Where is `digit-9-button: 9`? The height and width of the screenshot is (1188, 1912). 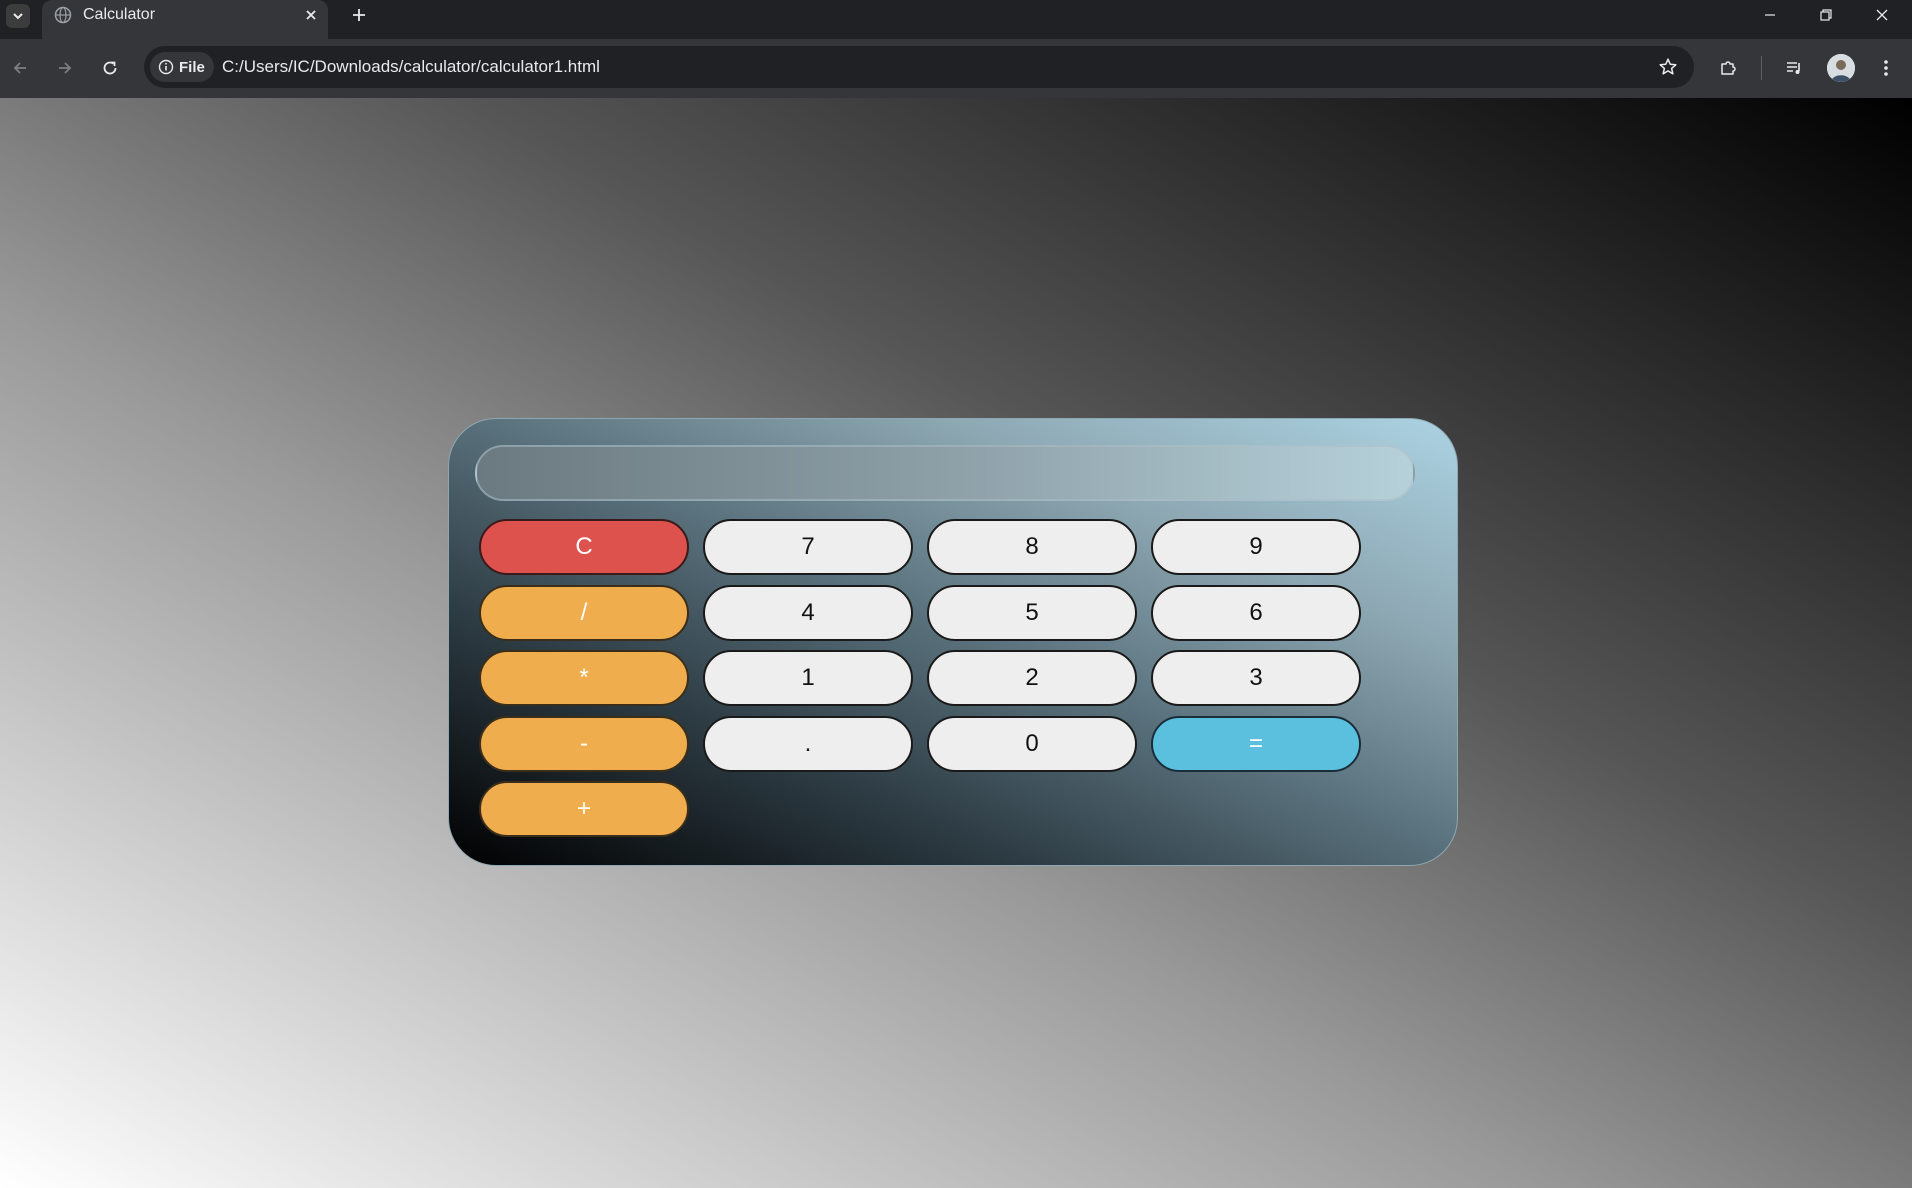 digit-9-button: 9 is located at coordinates (1256, 547).